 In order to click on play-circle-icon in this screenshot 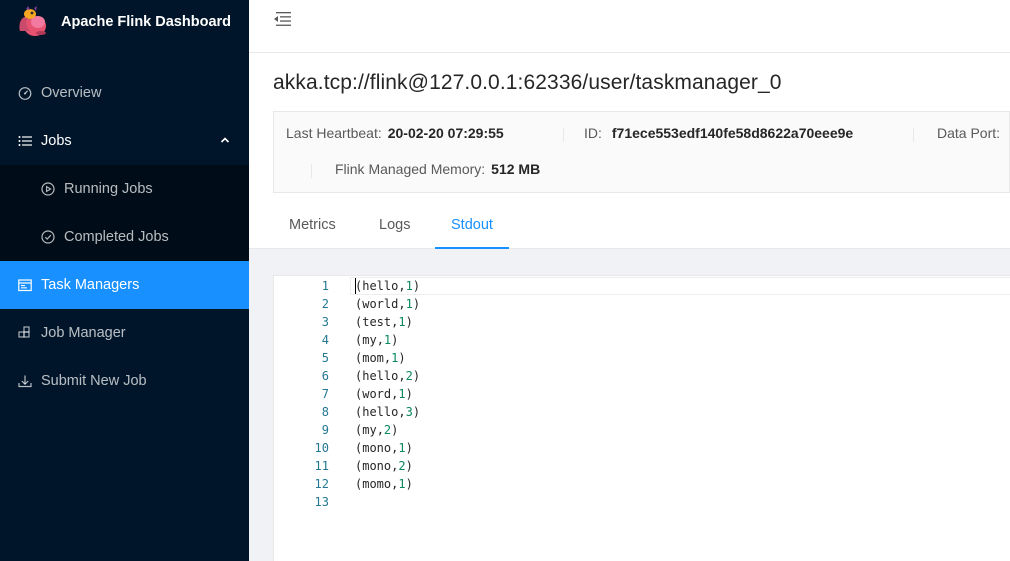, I will do `click(48, 189)`.